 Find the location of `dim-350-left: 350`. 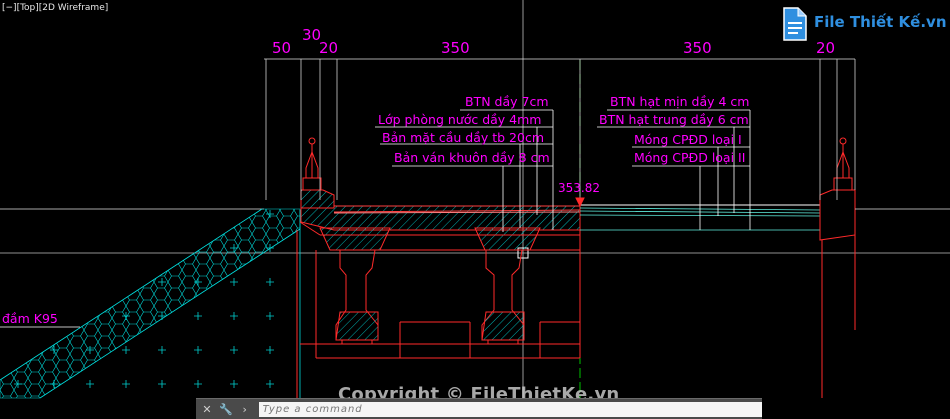

dim-350-left: 350 is located at coordinates (455, 48).